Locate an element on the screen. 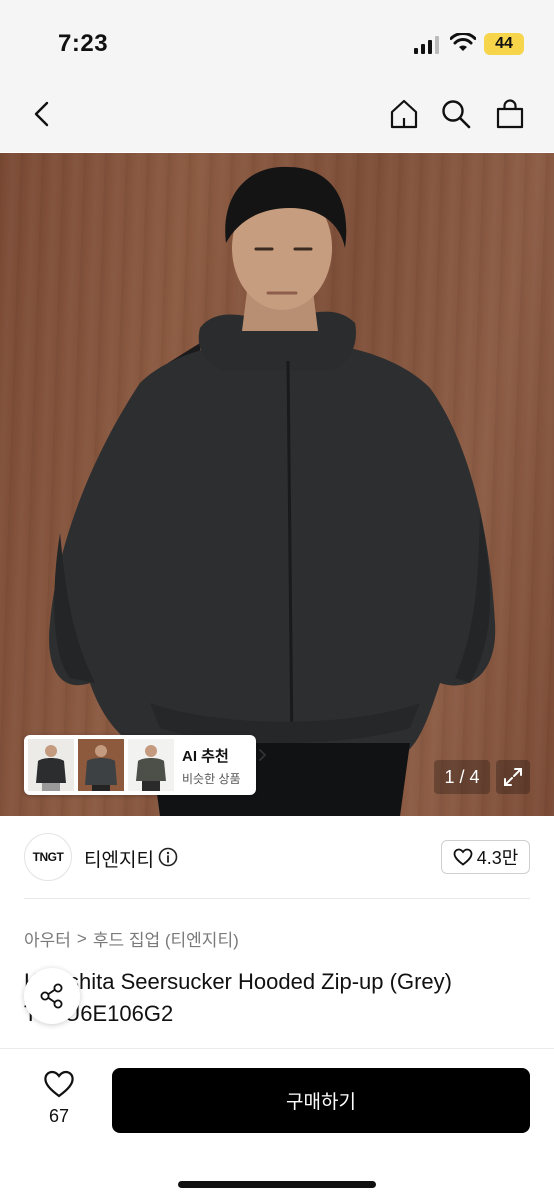 The height and width of the screenshot is (1200, 554). breadcrumb: 아우터 > 후드 집업 (티엔지티) is located at coordinates (131, 938).